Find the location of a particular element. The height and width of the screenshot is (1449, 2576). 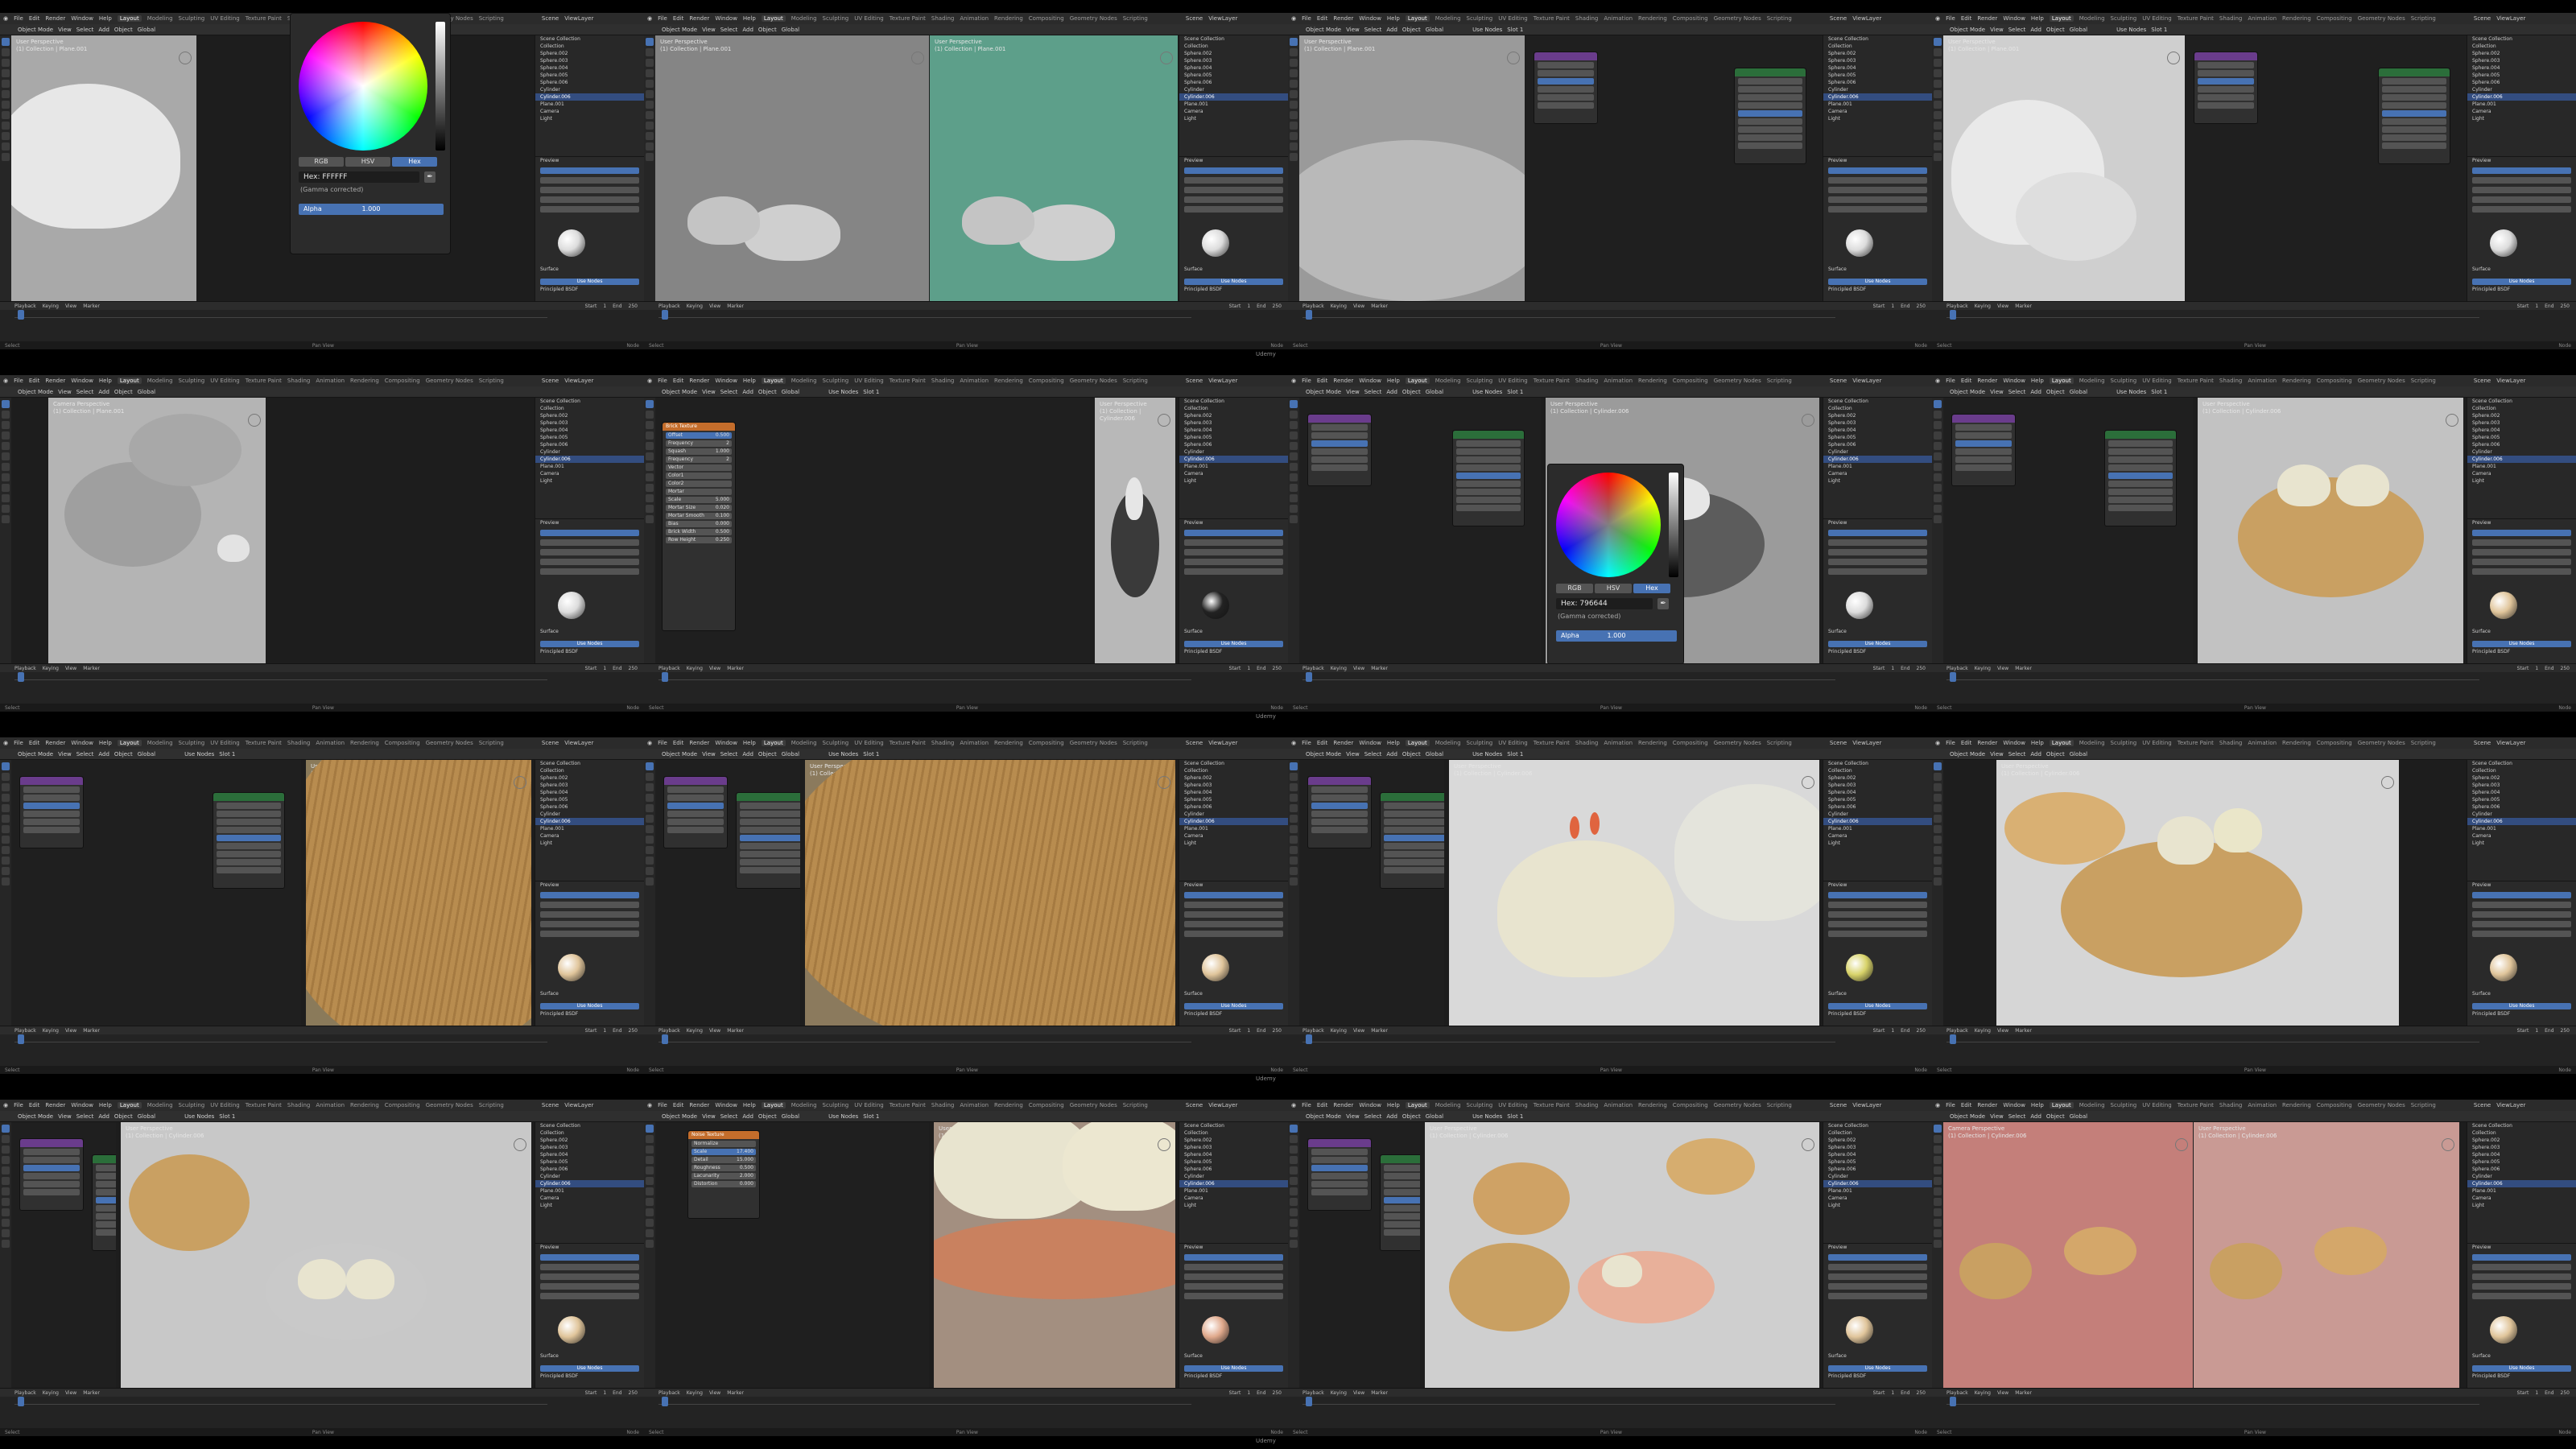

node-editor is located at coordinates (1359, 1255).